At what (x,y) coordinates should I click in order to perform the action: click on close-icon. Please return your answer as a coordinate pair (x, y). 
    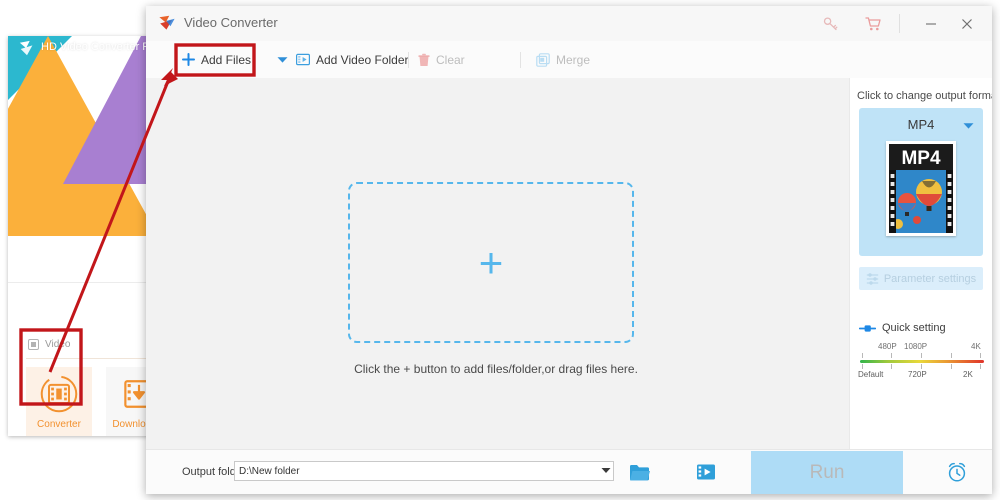
    Looking at the image, I should click on (967, 23).